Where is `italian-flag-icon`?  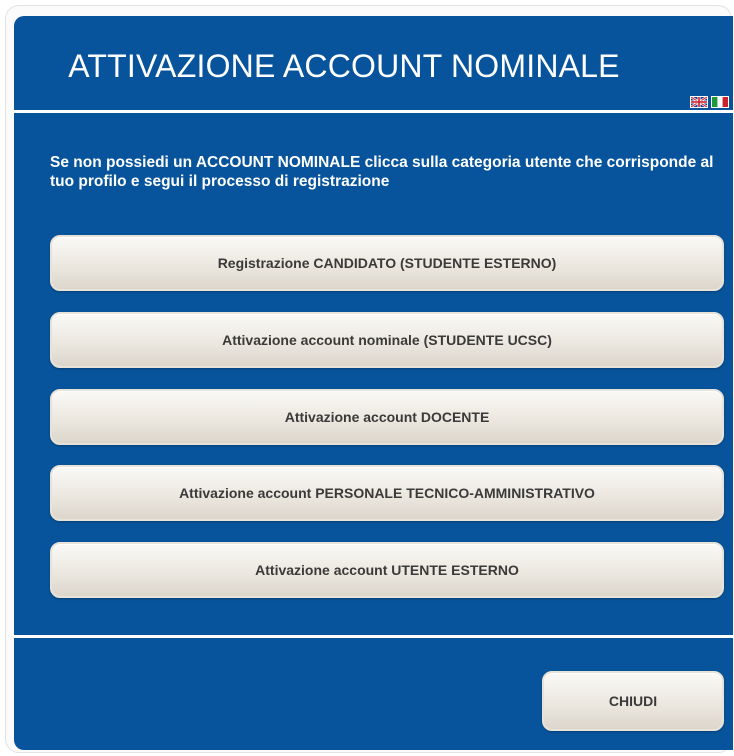 italian-flag-icon is located at coordinates (720, 102).